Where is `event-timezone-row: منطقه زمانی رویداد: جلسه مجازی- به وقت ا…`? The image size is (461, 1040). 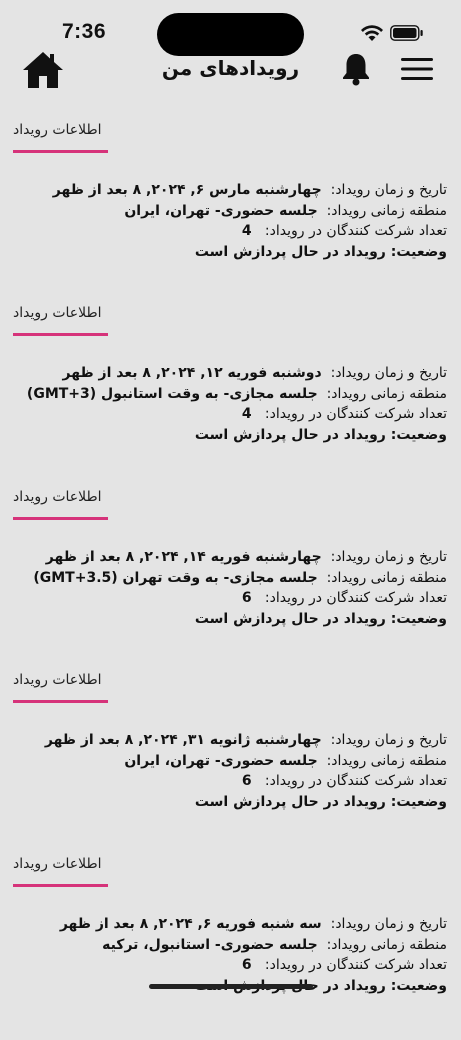 event-timezone-row: منطقه زمانی رویداد: جلسه مجازی- به وقت ا… is located at coordinates (237, 394).